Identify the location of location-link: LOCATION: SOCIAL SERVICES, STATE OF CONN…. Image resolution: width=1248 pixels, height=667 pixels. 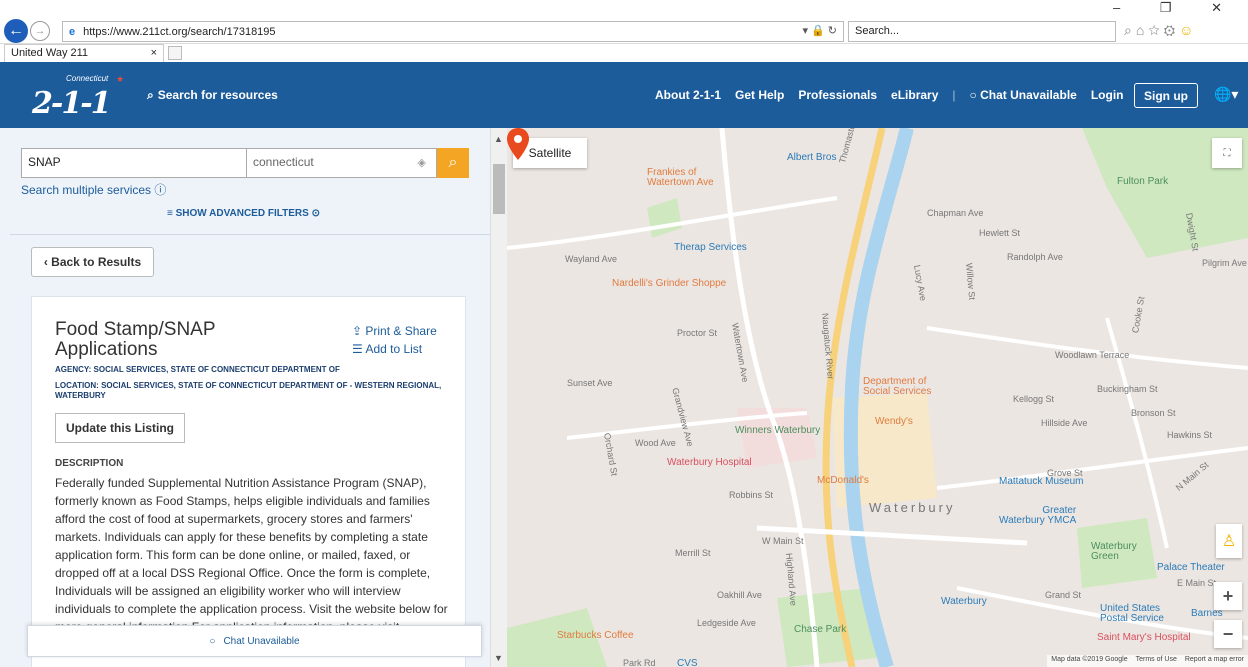
(250, 391).